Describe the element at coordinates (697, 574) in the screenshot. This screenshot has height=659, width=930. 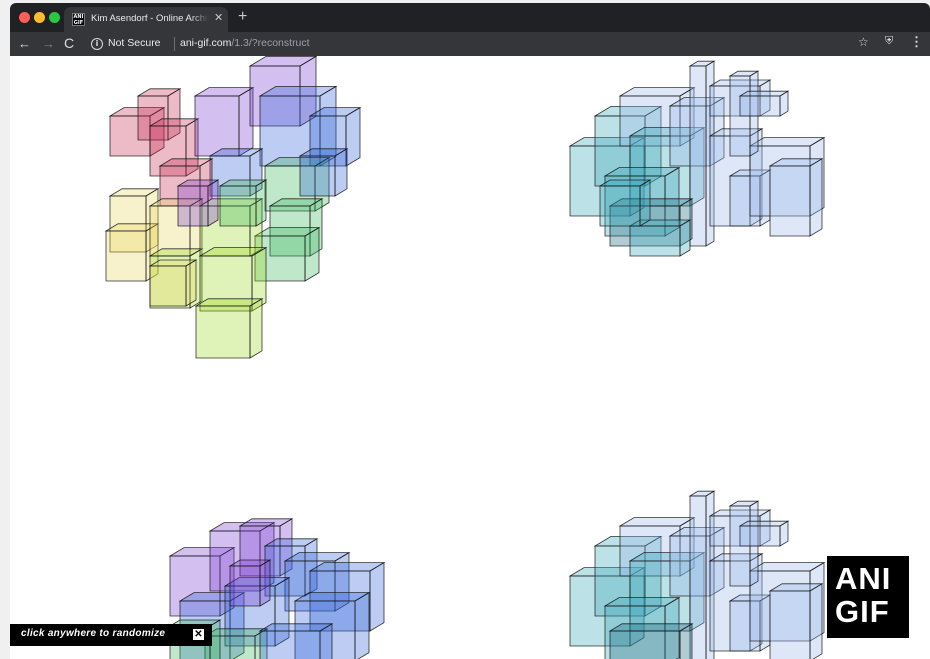
I see `blue-sculpture-bottom-right` at that location.